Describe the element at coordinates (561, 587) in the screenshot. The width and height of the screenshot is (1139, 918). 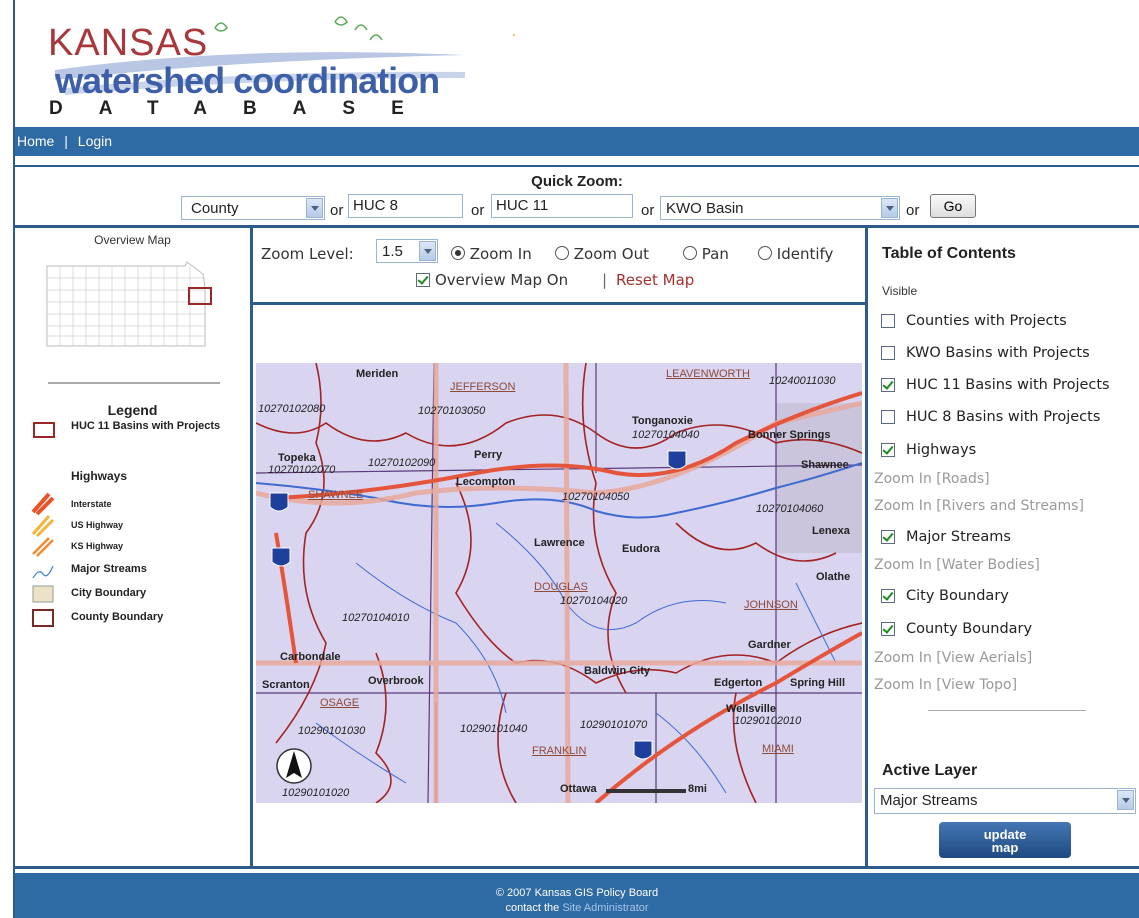
I see `map-label: DOUGLAS` at that location.